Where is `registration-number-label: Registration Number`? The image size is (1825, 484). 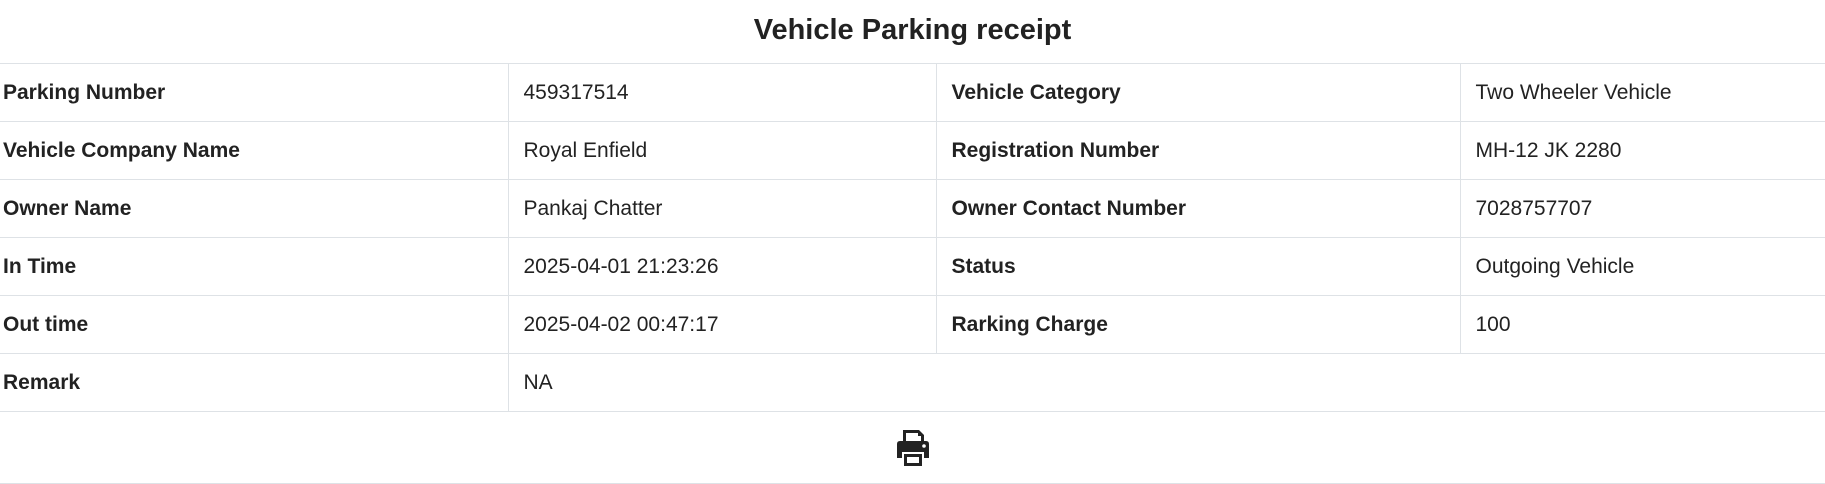
registration-number-label: Registration Number is located at coordinates (1197, 150).